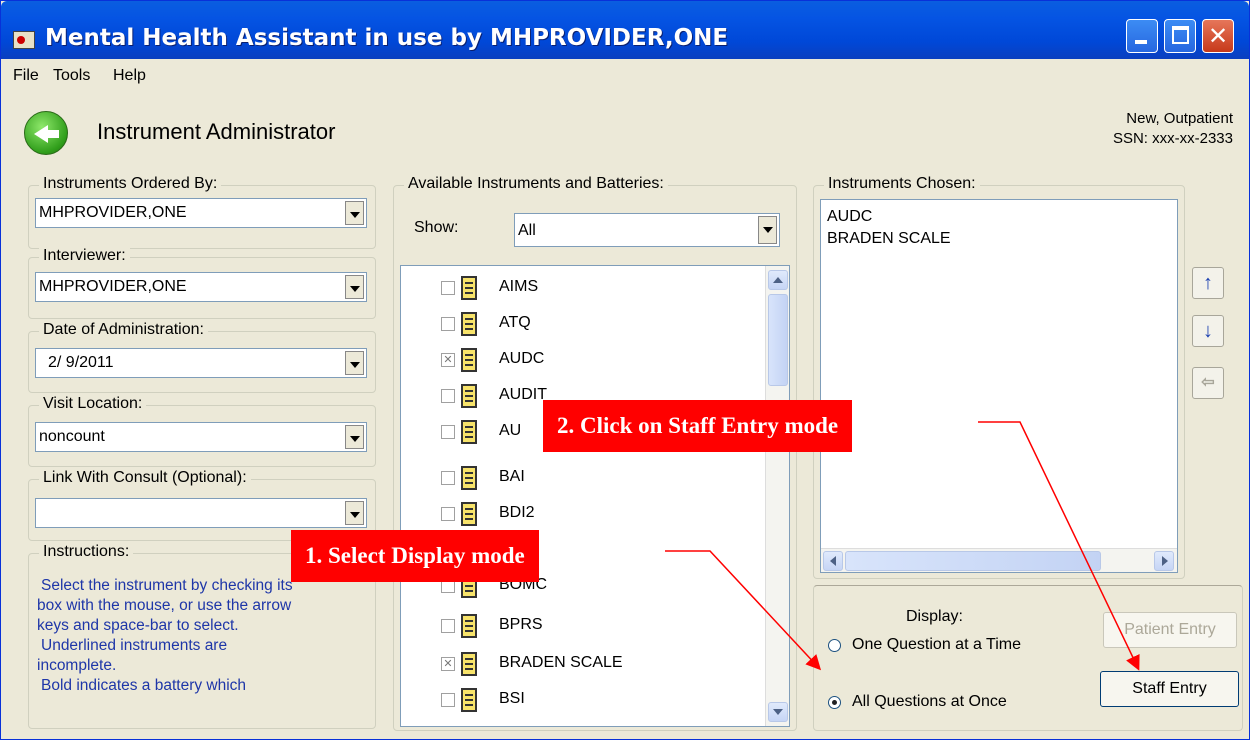 The width and height of the screenshot is (1250, 740). Describe the element at coordinates (902, 546) in the screenshot. I see `annotation-arrows` at that location.